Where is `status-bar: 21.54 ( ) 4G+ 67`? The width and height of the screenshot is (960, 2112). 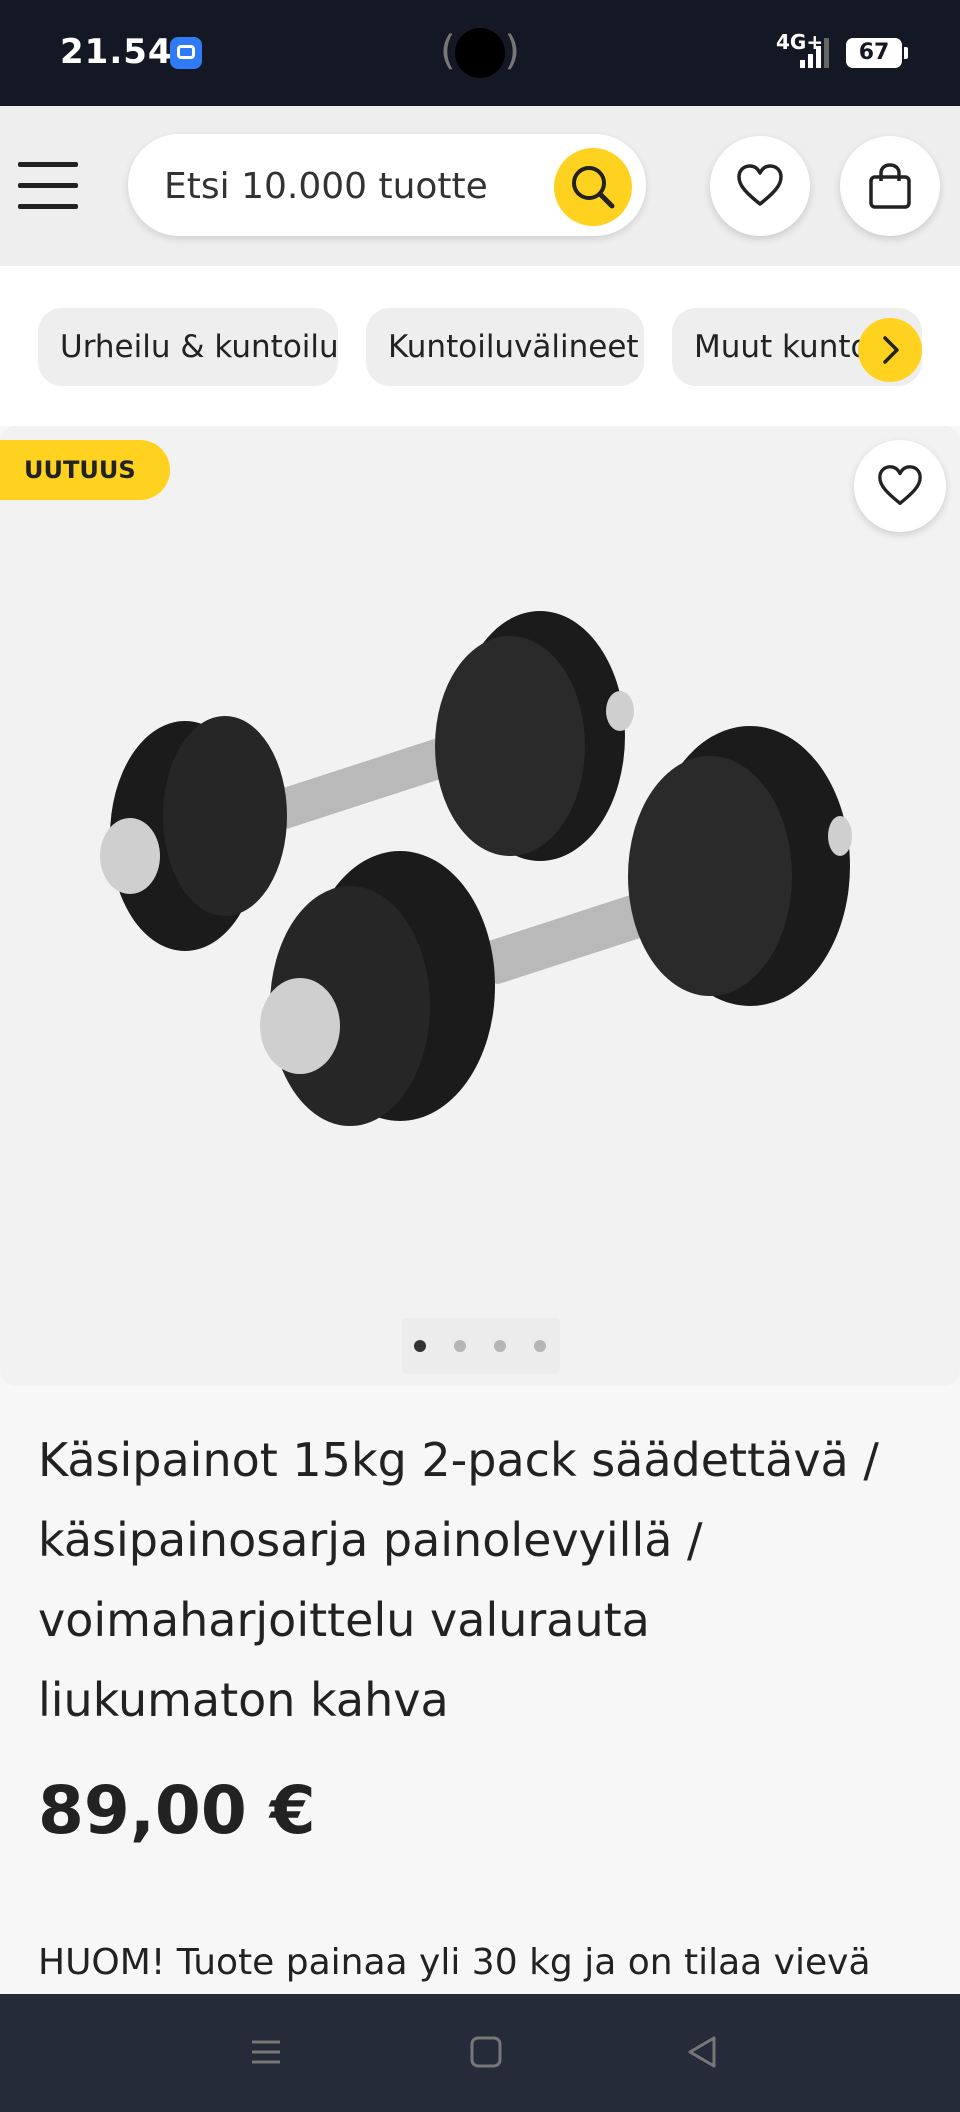
status-bar: 21.54 ( ) 4G+ 67 is located at coordinates (480, 53).